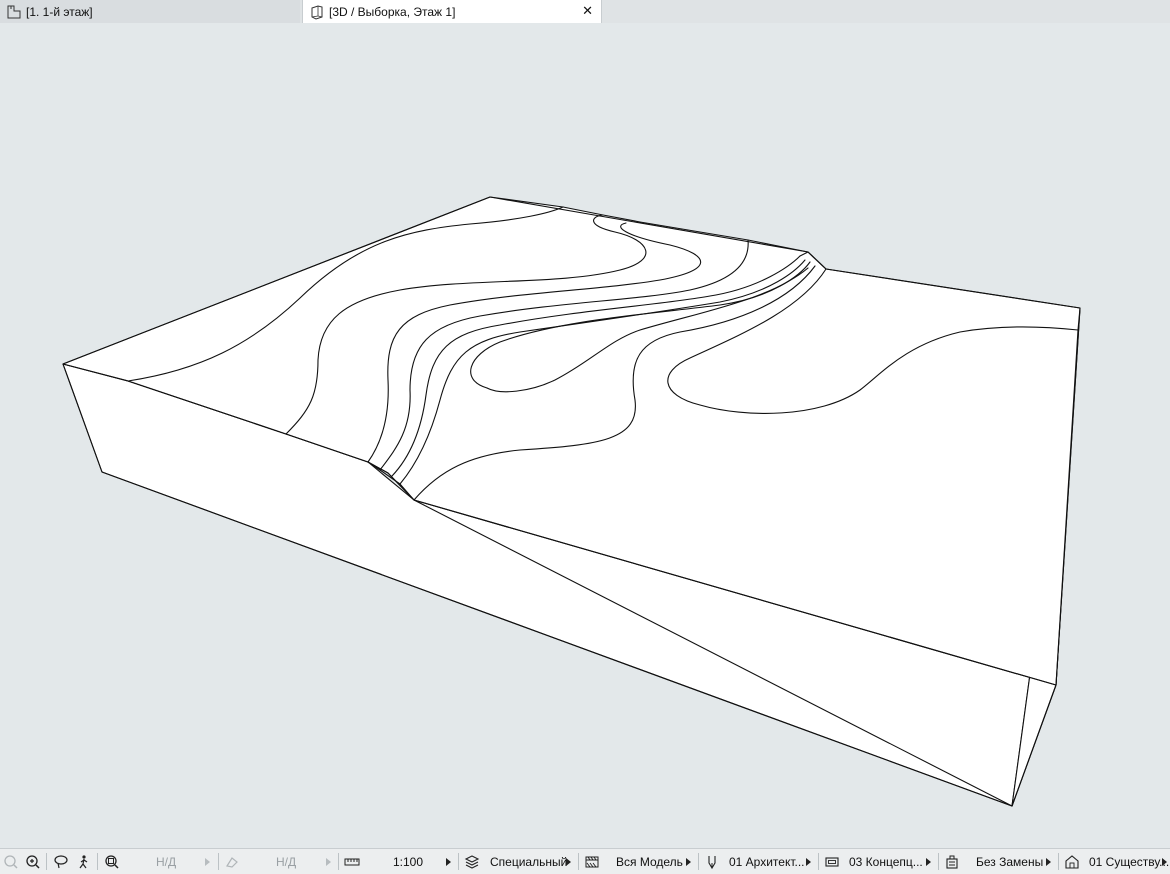  I want to click on rotation-dropdown, so click(328, 861).